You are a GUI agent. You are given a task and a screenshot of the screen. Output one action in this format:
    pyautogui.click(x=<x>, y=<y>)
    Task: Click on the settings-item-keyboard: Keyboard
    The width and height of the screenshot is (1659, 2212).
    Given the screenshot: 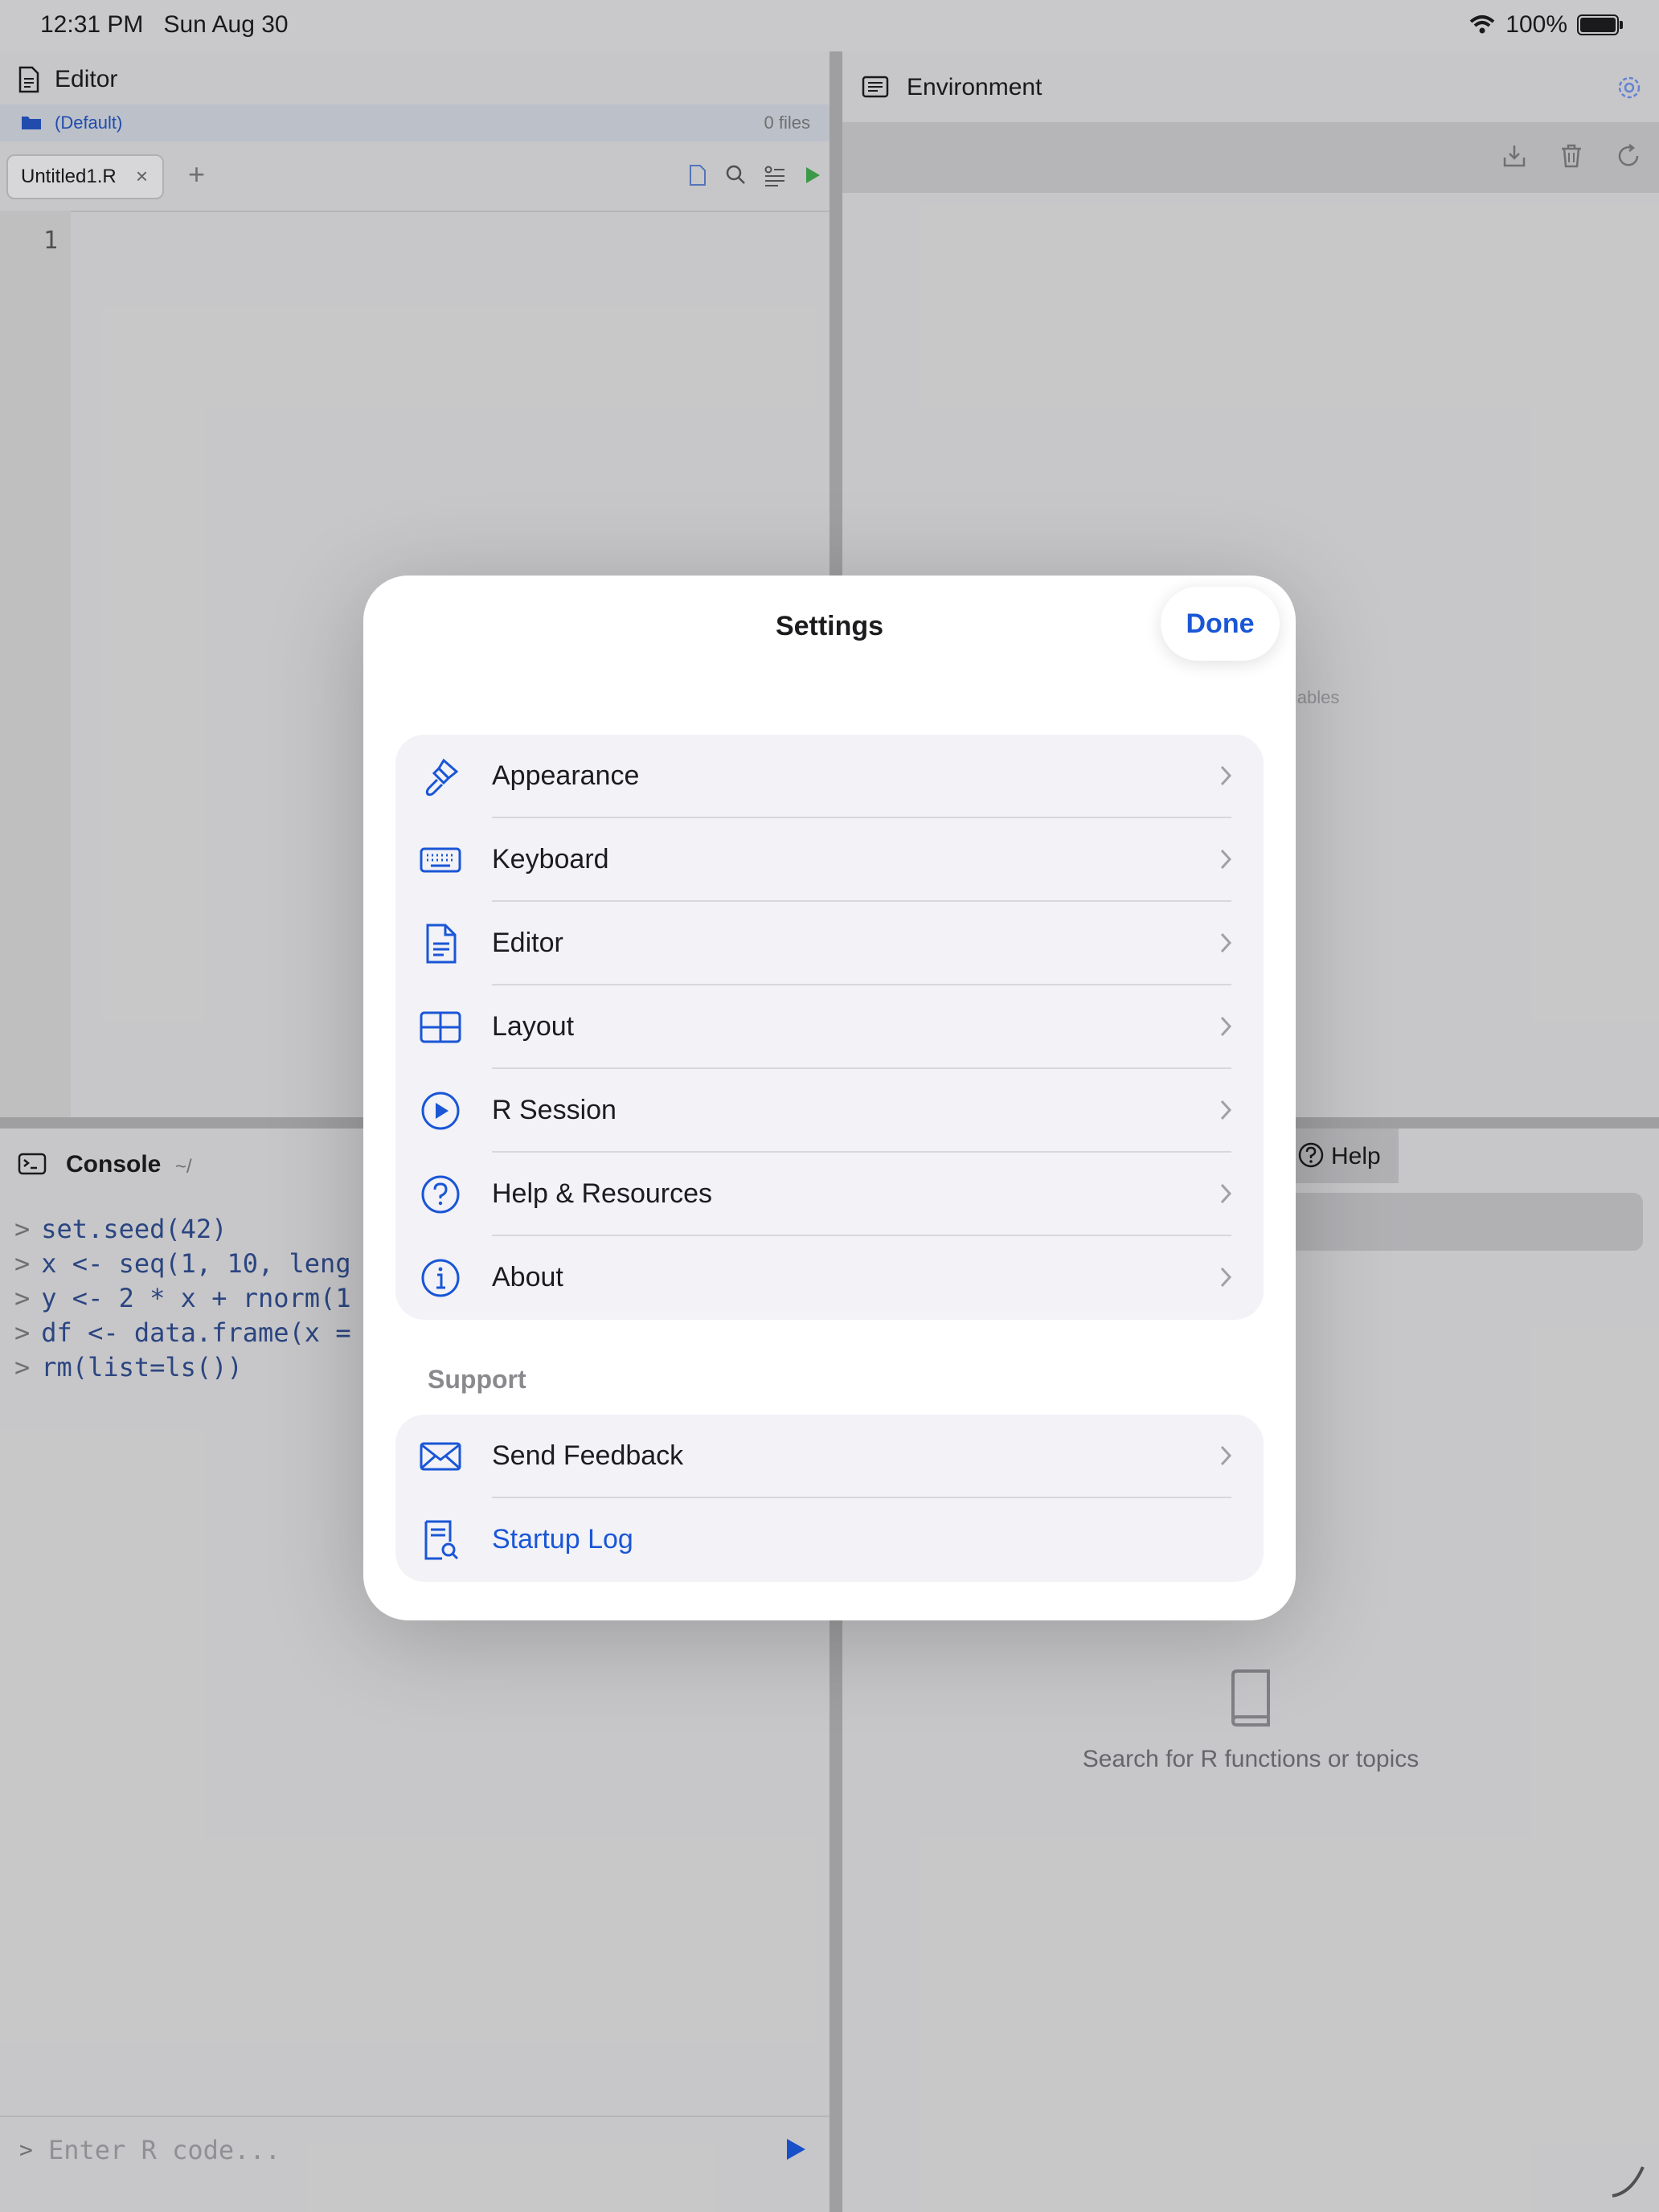 What is the action you would take?
    pyautogui.click(x=829, y=860)
    